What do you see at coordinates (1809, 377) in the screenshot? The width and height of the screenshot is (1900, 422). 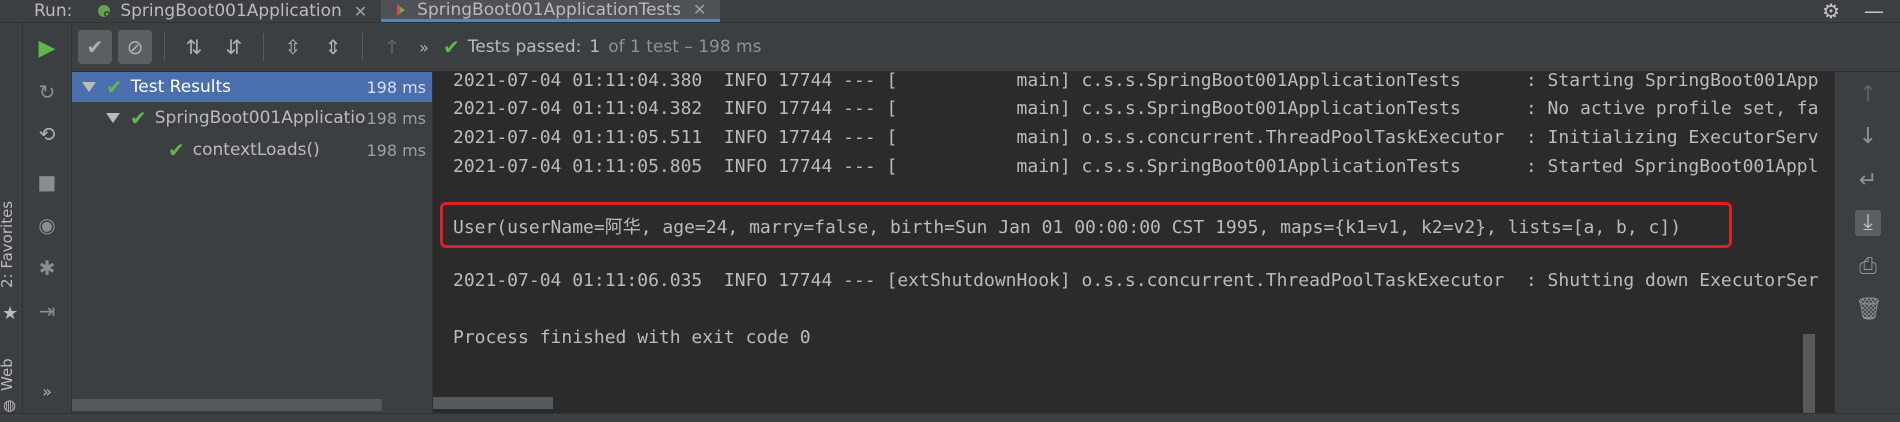 I see `vertical-scrollbar` at bounding box center [1809, 377].